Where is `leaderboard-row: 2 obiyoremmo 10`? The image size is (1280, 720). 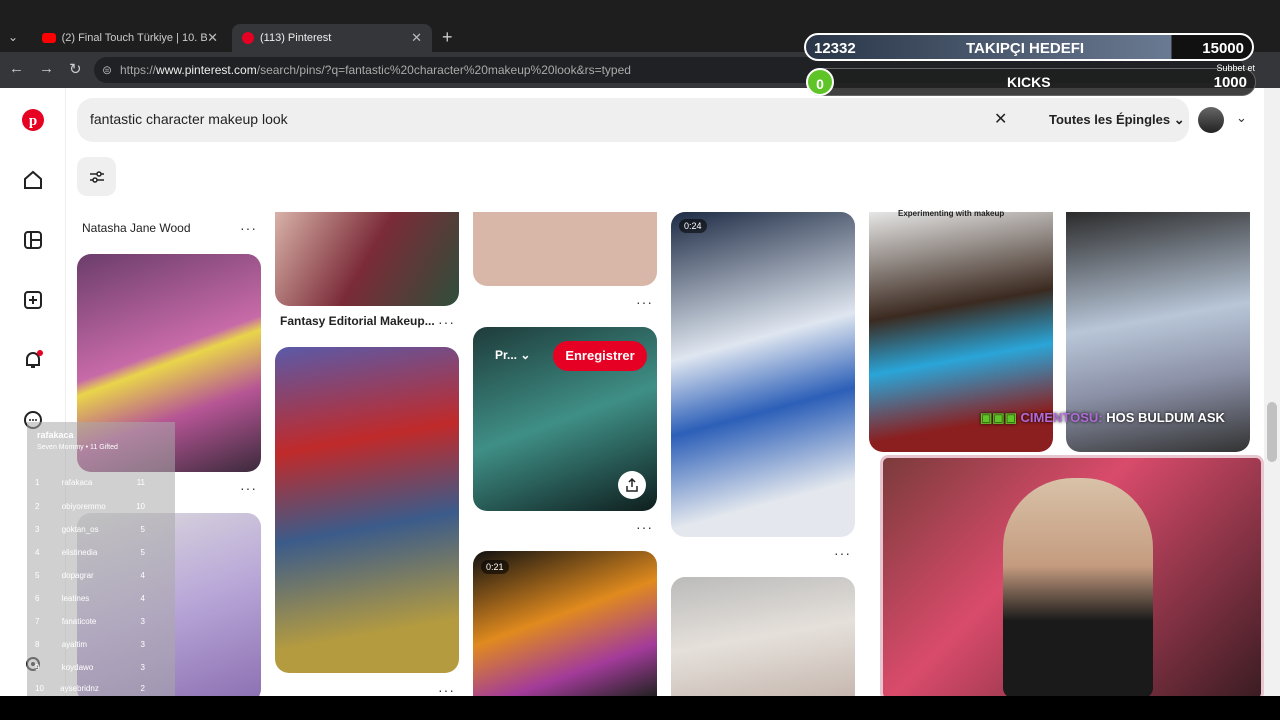
leaderboard-row: 2 obiyoremmo 10 is located at coordinates (100, 506).